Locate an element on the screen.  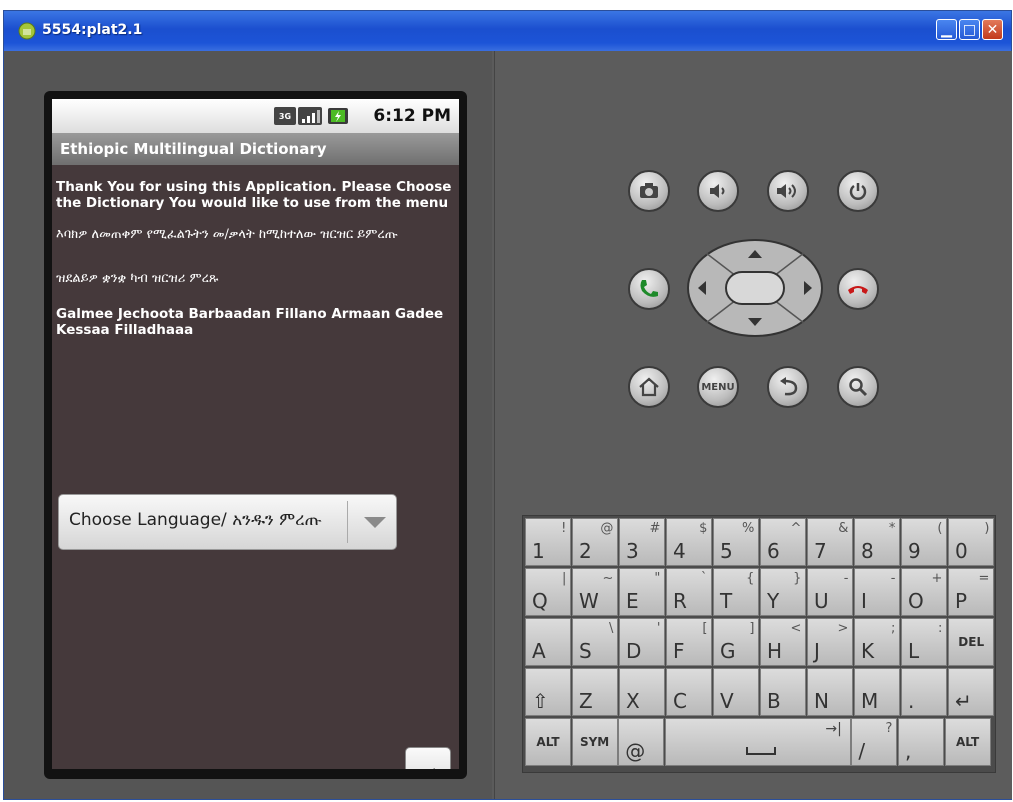
camera-button is located at coordinates (649, 191).